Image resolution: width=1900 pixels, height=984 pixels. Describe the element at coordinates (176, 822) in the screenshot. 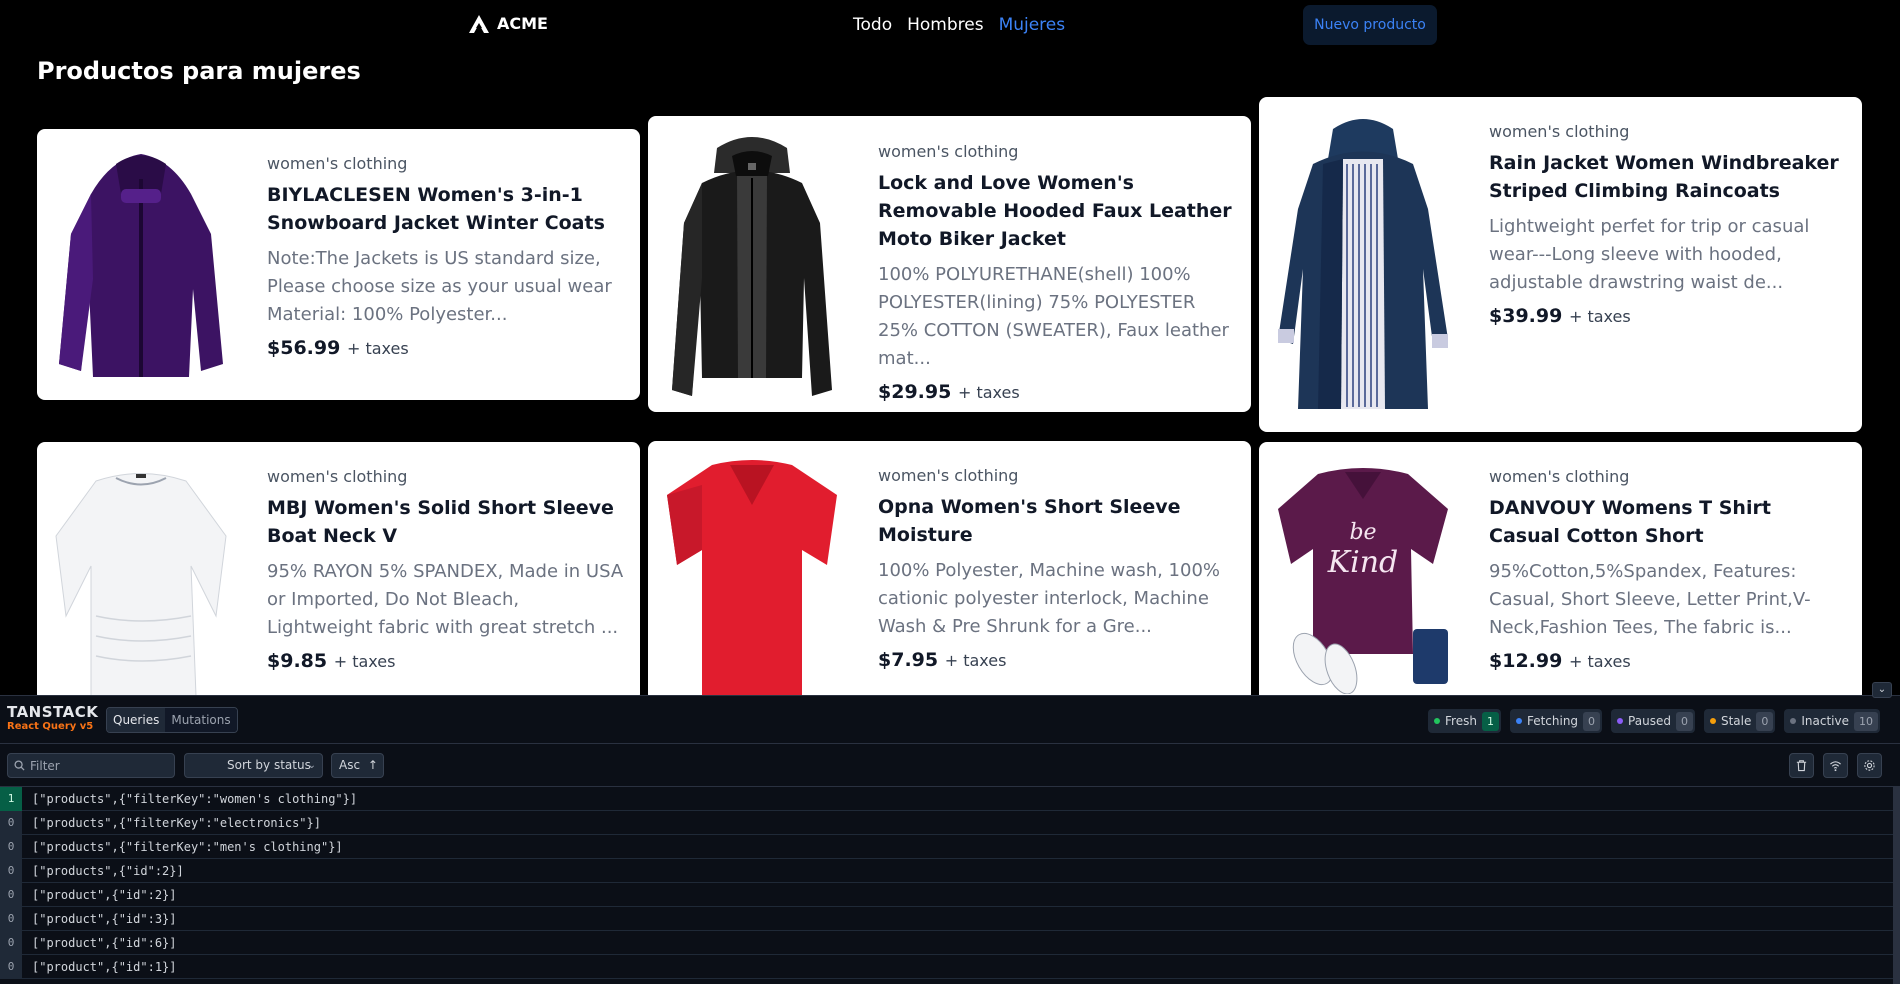

I see `query-key: ["products",{"filterKey":"electronics"}]` at that location.